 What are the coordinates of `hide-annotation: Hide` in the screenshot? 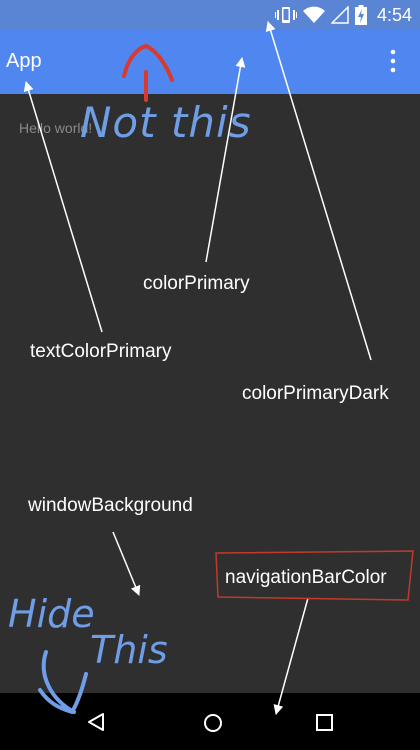 It's located at (51, 614).